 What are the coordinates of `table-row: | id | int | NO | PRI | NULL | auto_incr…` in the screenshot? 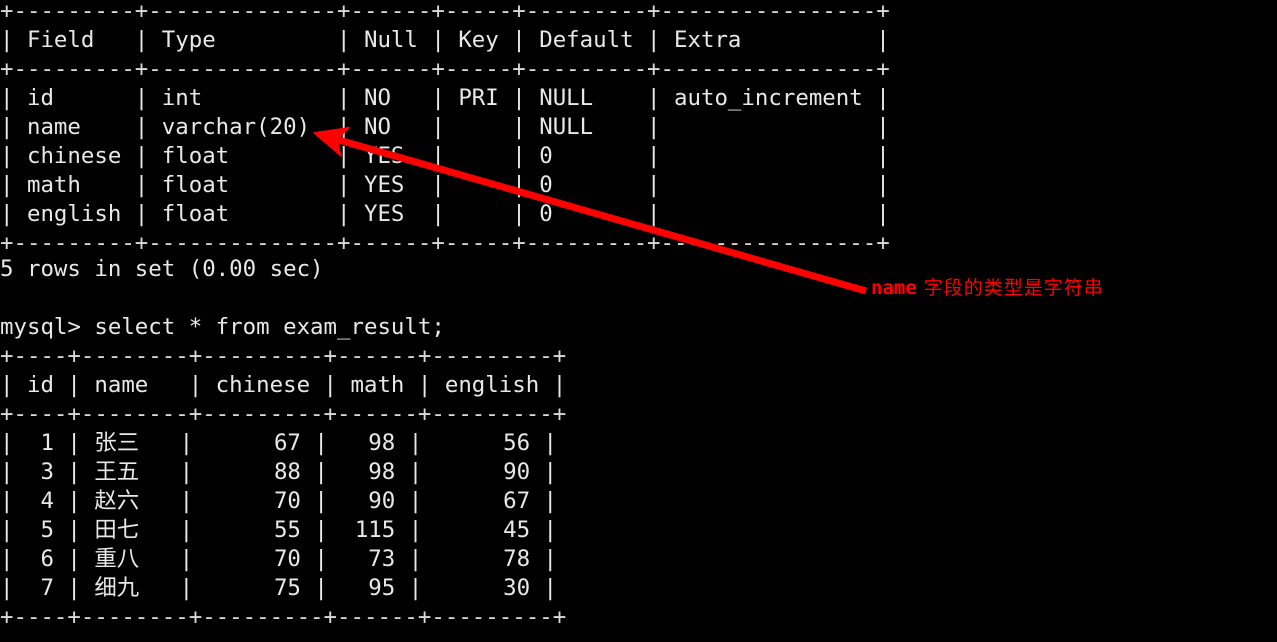 It's located at (445, 98).